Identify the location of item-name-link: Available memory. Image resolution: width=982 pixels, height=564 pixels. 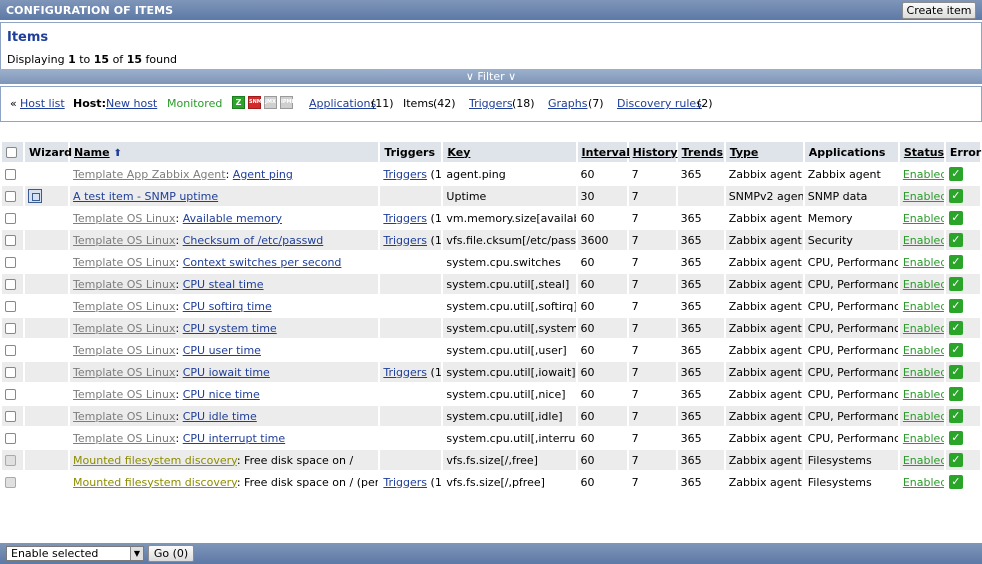
(232, 218).